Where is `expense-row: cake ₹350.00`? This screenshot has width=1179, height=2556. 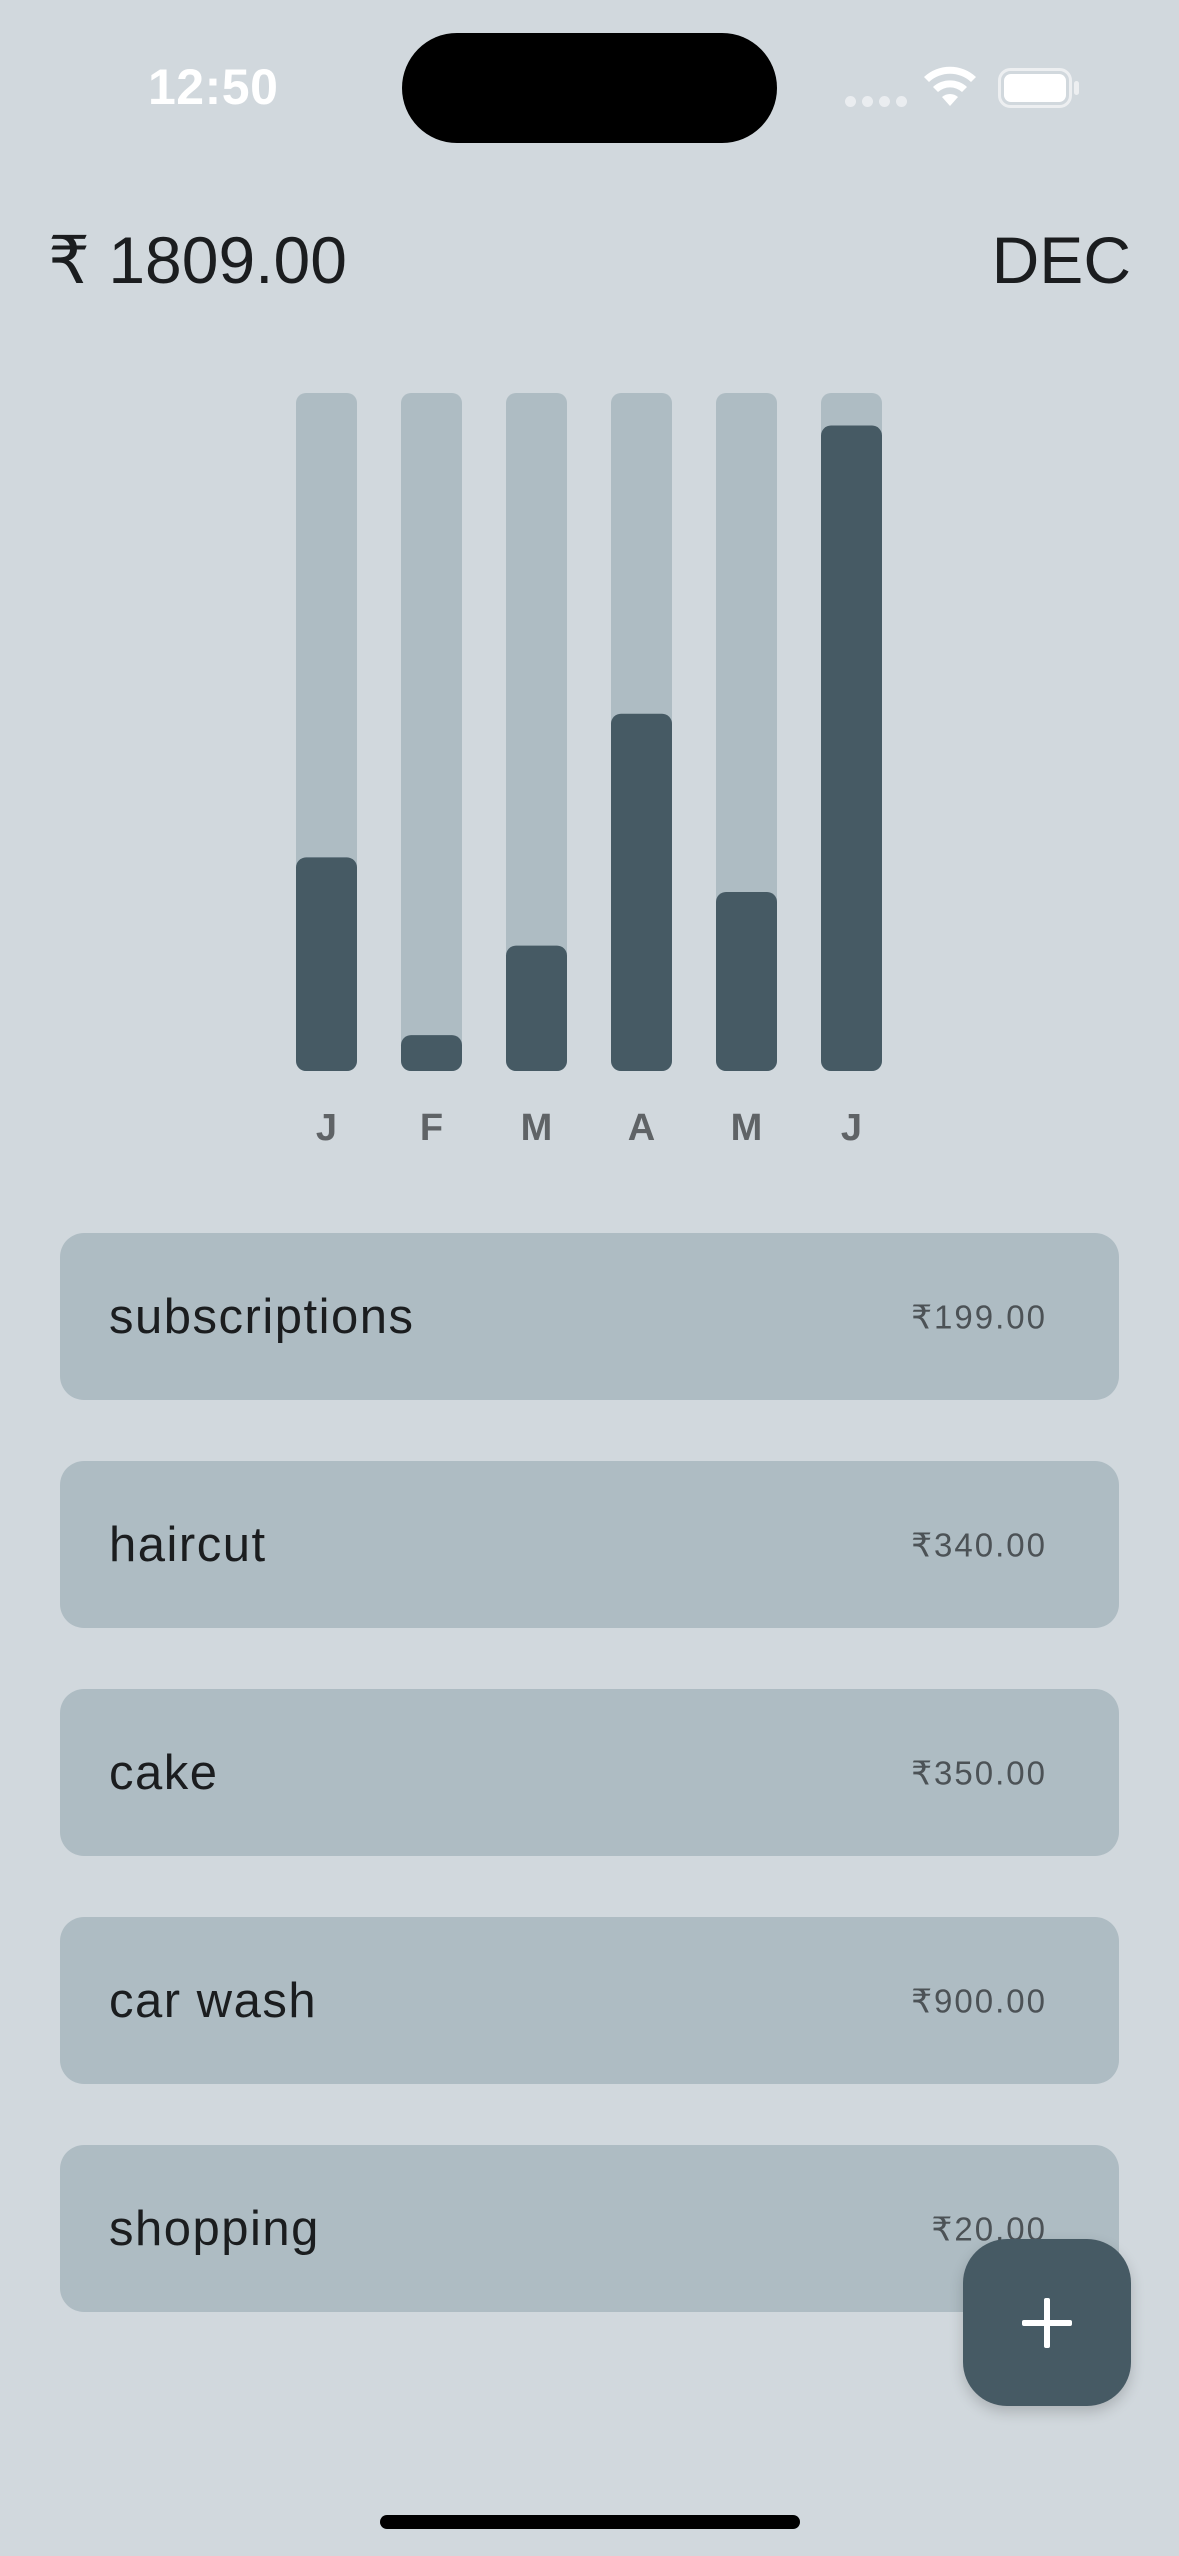 expense-row: cake ₹350.00 is located at coordinates (589, 1772).